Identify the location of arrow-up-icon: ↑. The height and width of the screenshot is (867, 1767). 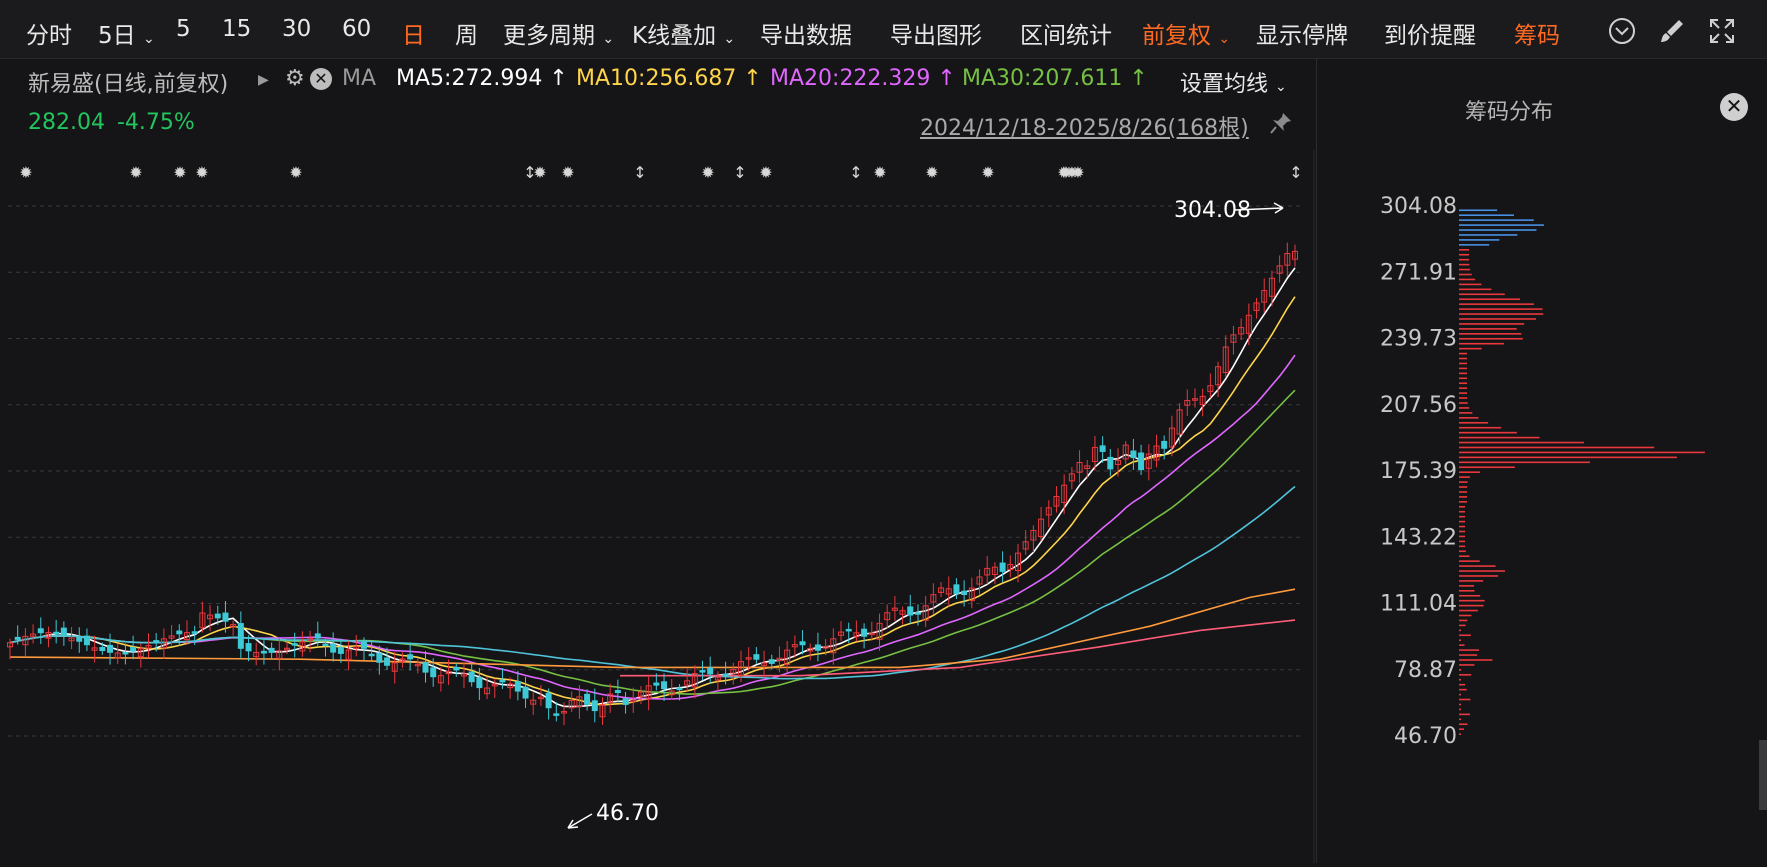
(1138, 78).